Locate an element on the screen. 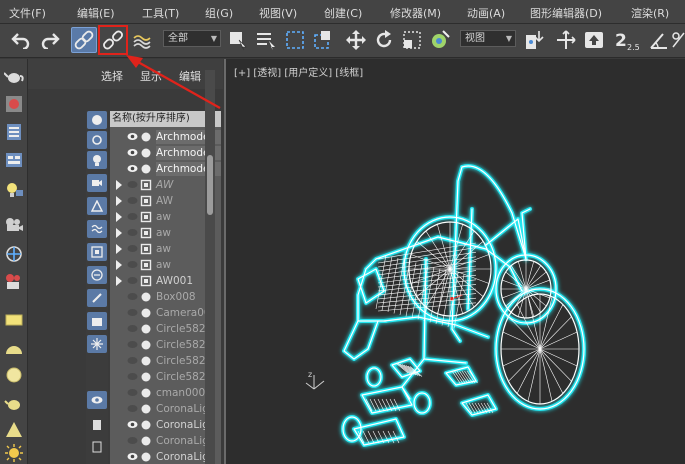  select-object-icon is located at coordinates (238, 40).